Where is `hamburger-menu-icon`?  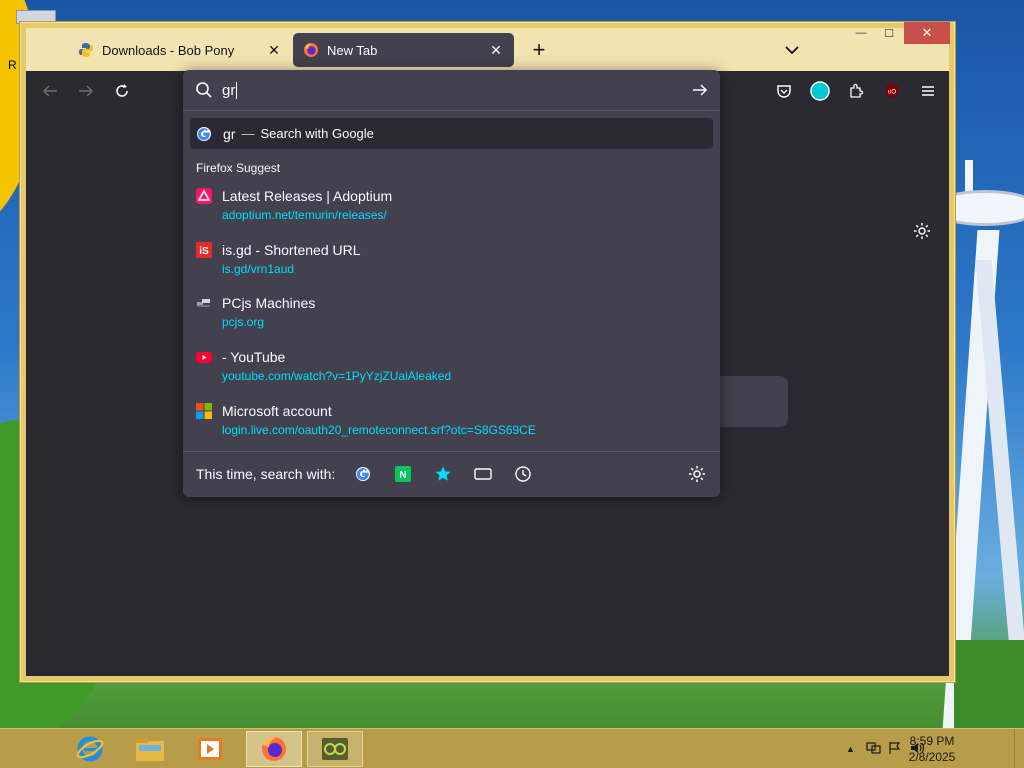 hamburger-menu-icon is located at coordinates (928, 91).